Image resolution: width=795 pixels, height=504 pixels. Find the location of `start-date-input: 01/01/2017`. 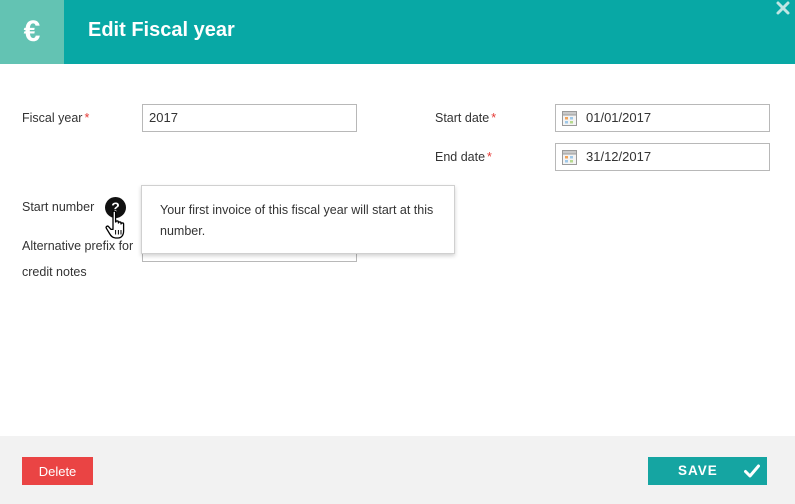

start-date-input: 01/01/2017 is located at coordinates (662, 118).